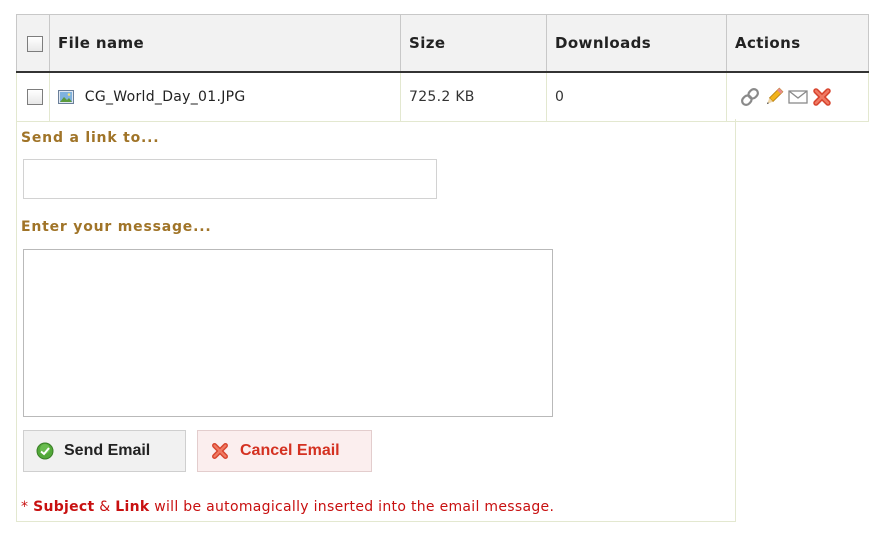 This screenshot has height=538, width=886. Describe the element at coordinates (64, 507) in the screenshot. I see `note-subject: Subject` at that location.